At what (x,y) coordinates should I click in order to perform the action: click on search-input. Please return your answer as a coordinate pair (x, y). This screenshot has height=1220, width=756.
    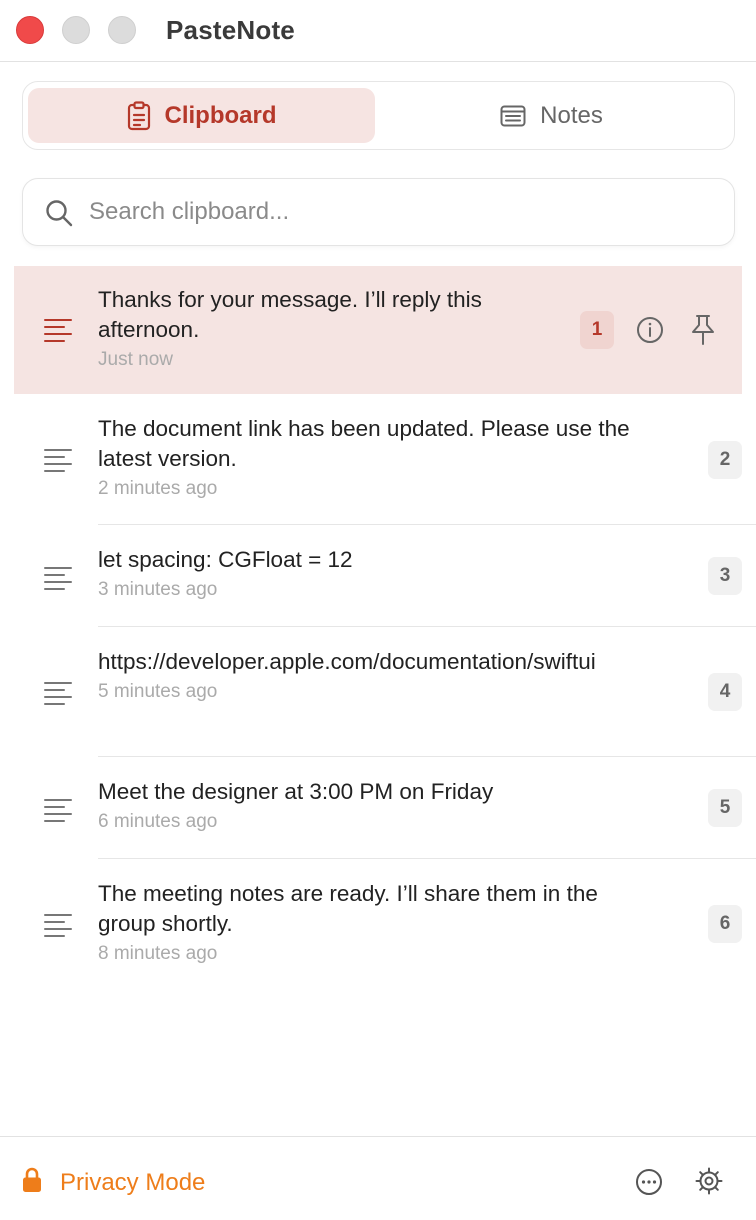
    Looking at the image, I should click on (399, 212).